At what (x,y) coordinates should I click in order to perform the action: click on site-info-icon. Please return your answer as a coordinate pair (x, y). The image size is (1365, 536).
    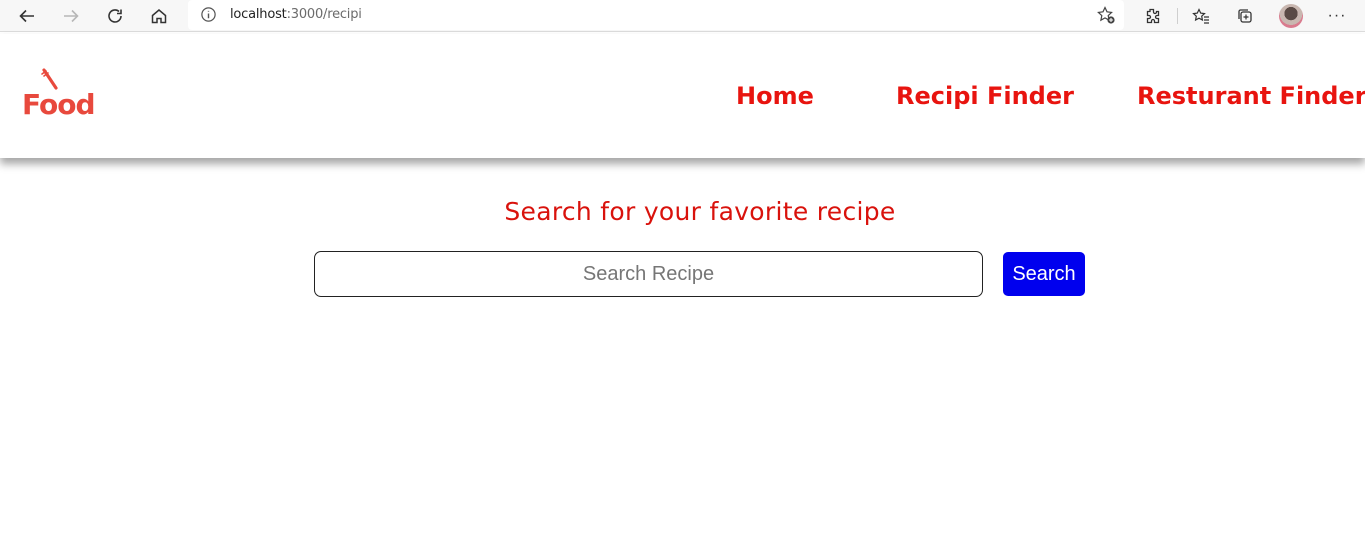
    Looking at the image, I should click on (208, 14).